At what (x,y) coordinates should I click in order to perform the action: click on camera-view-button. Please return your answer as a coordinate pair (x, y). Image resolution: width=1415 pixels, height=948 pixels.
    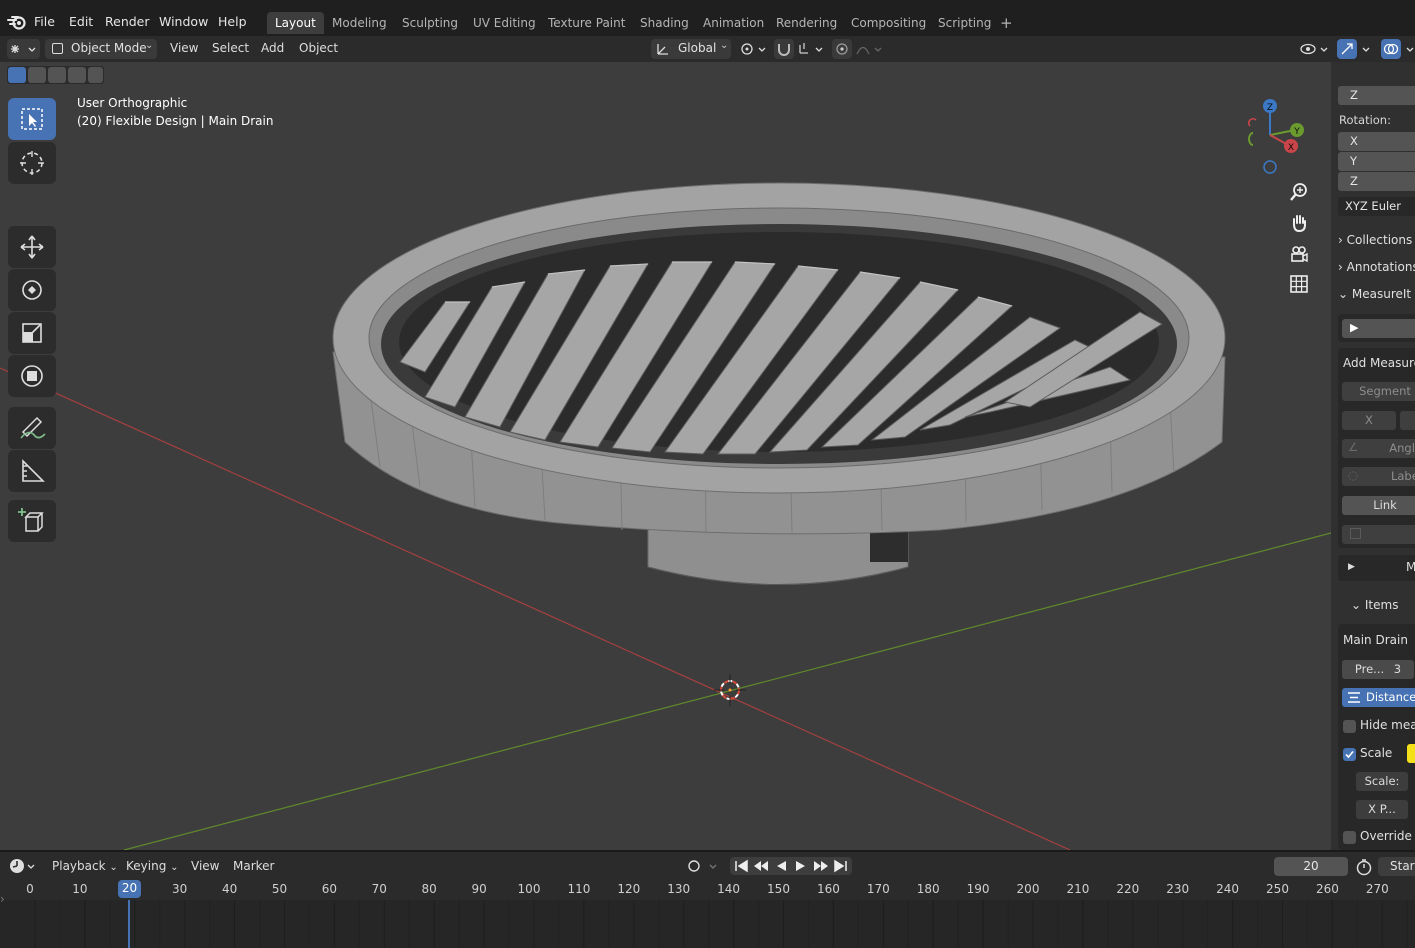
    Looking at the image, I should click on (1299, 254).